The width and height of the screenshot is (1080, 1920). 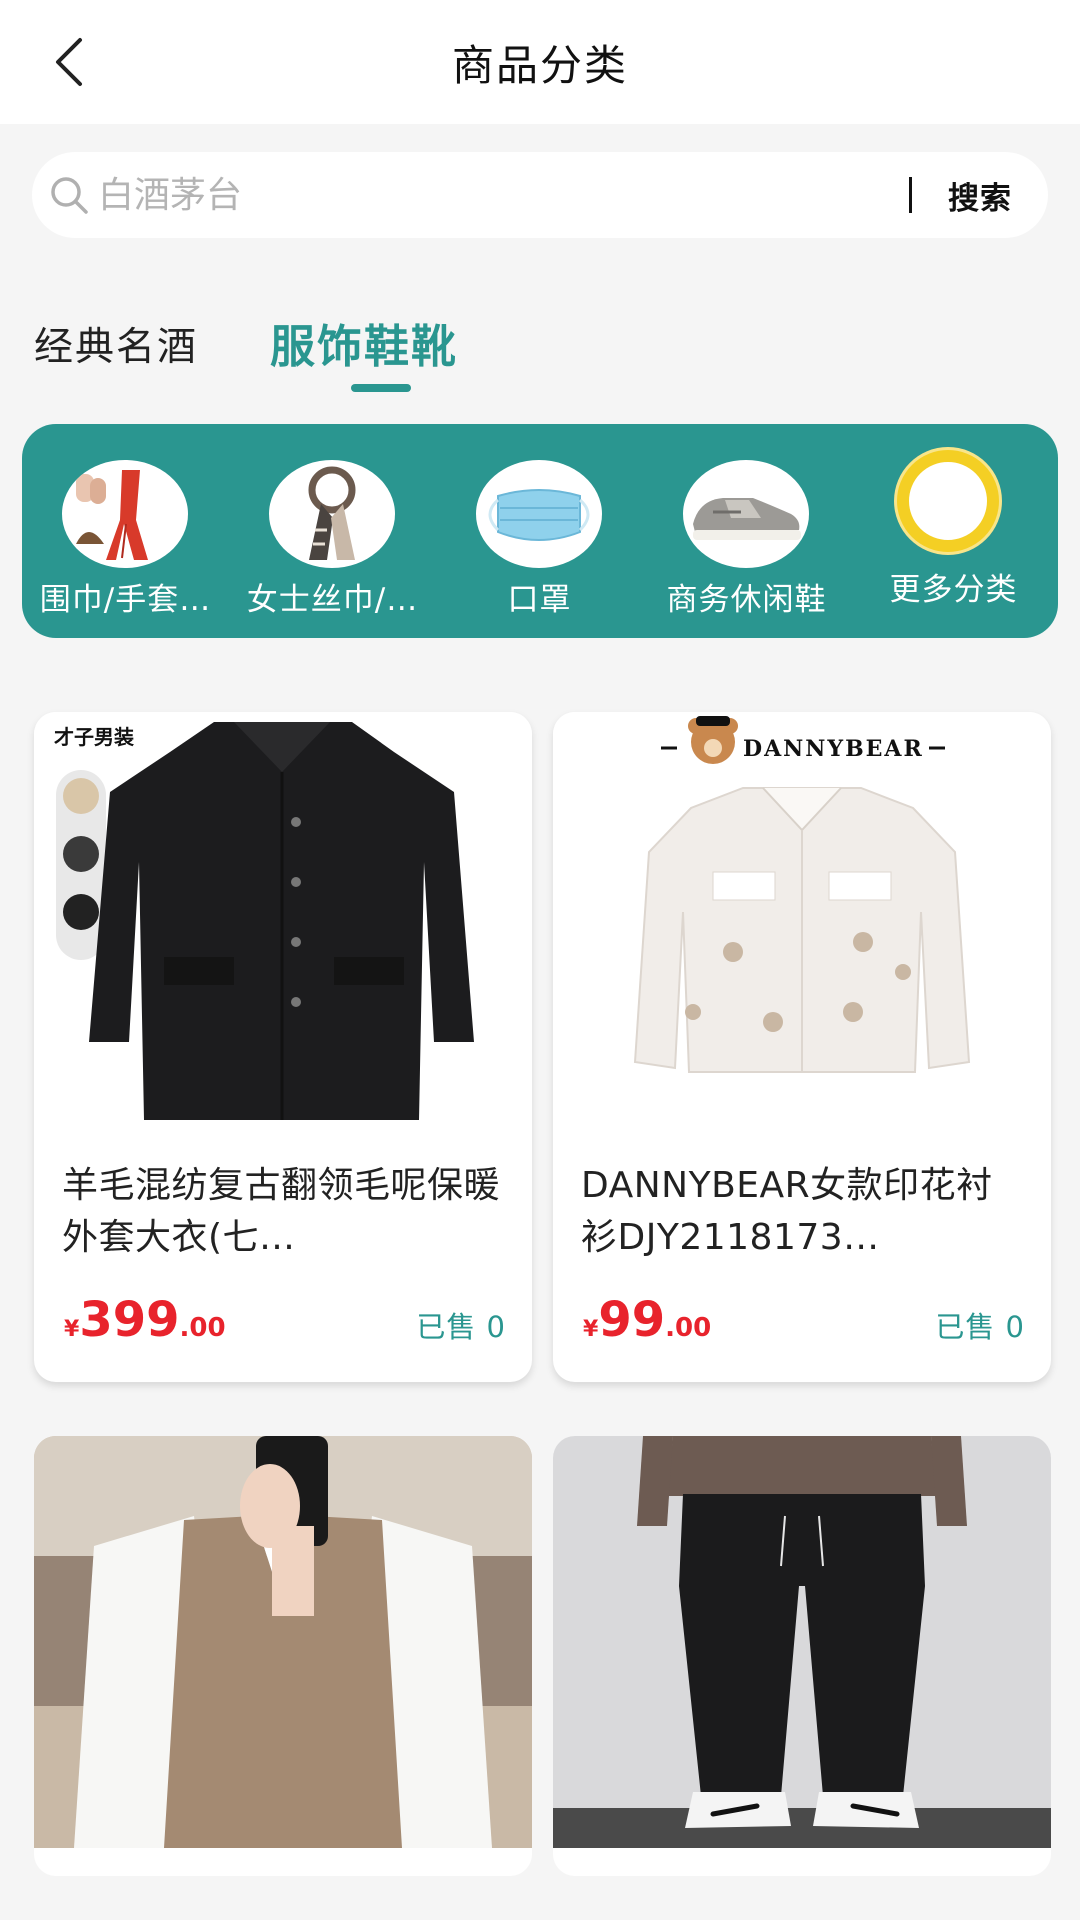 I want to click on category-label: 商务休闲鞋, so click(x=746, y=600).